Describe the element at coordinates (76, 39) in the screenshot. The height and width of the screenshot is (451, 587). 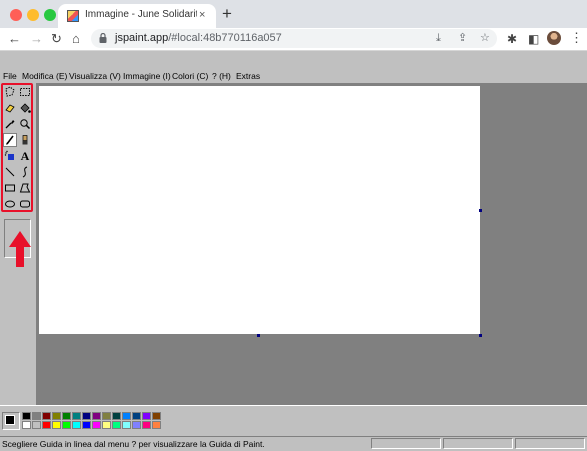
I see `home-button: ⌂` at that location.